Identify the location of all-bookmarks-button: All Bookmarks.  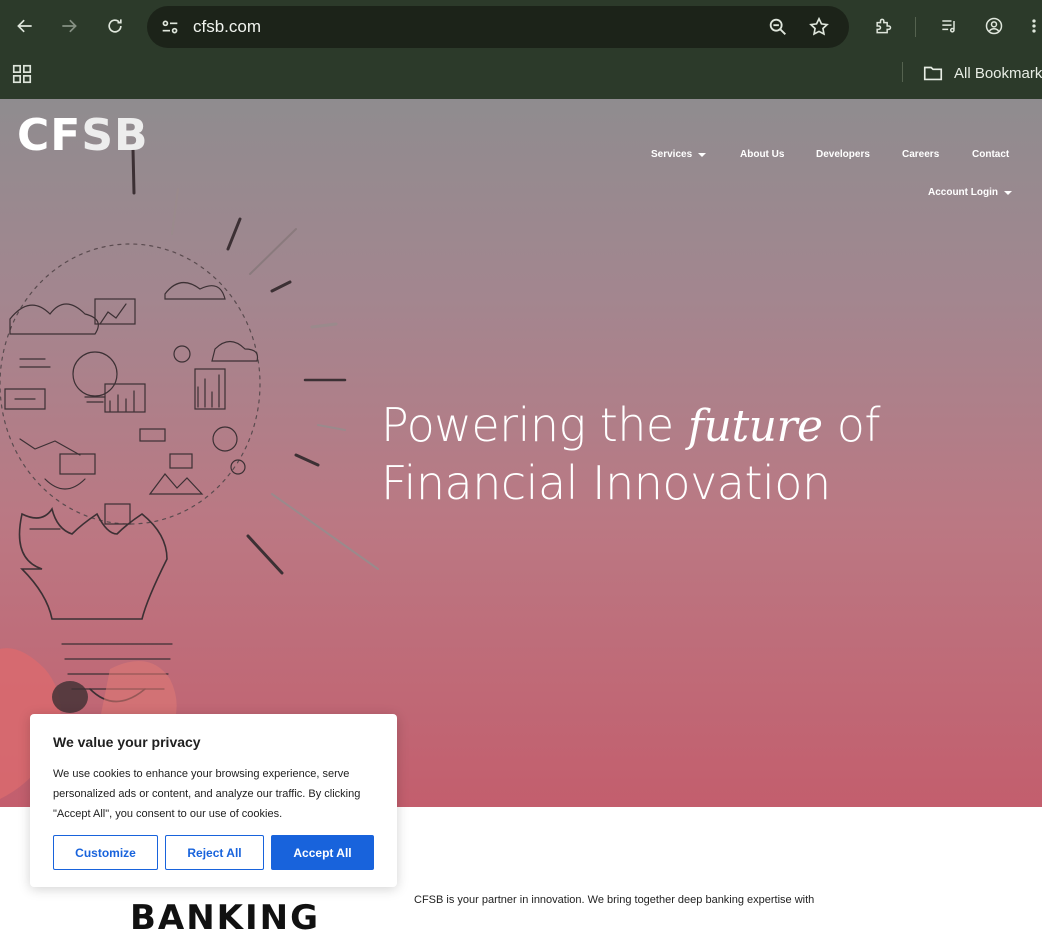
(982, 73).